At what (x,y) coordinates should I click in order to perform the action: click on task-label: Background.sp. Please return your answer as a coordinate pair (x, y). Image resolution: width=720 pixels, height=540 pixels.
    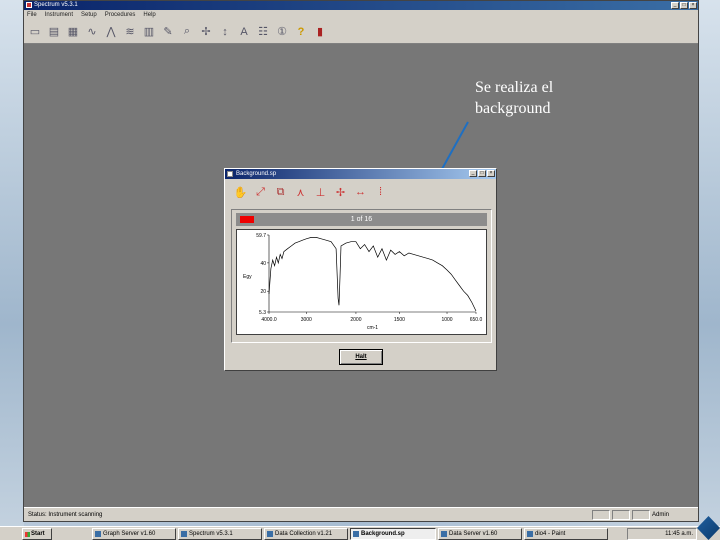
    Looking at the image, I should click on (383, 534).